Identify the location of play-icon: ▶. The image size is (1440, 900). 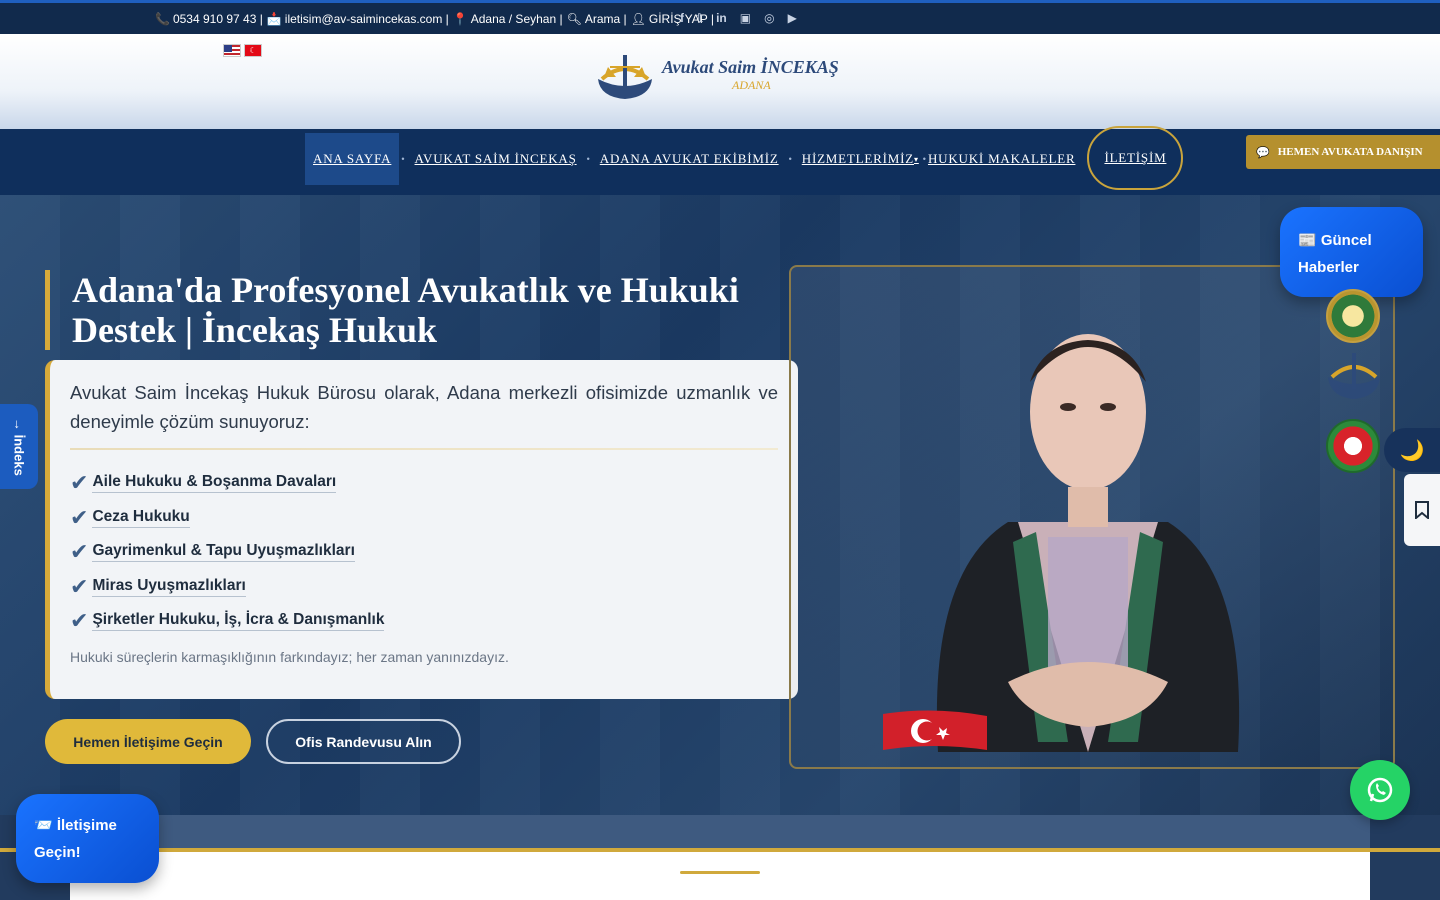
(792, 18).